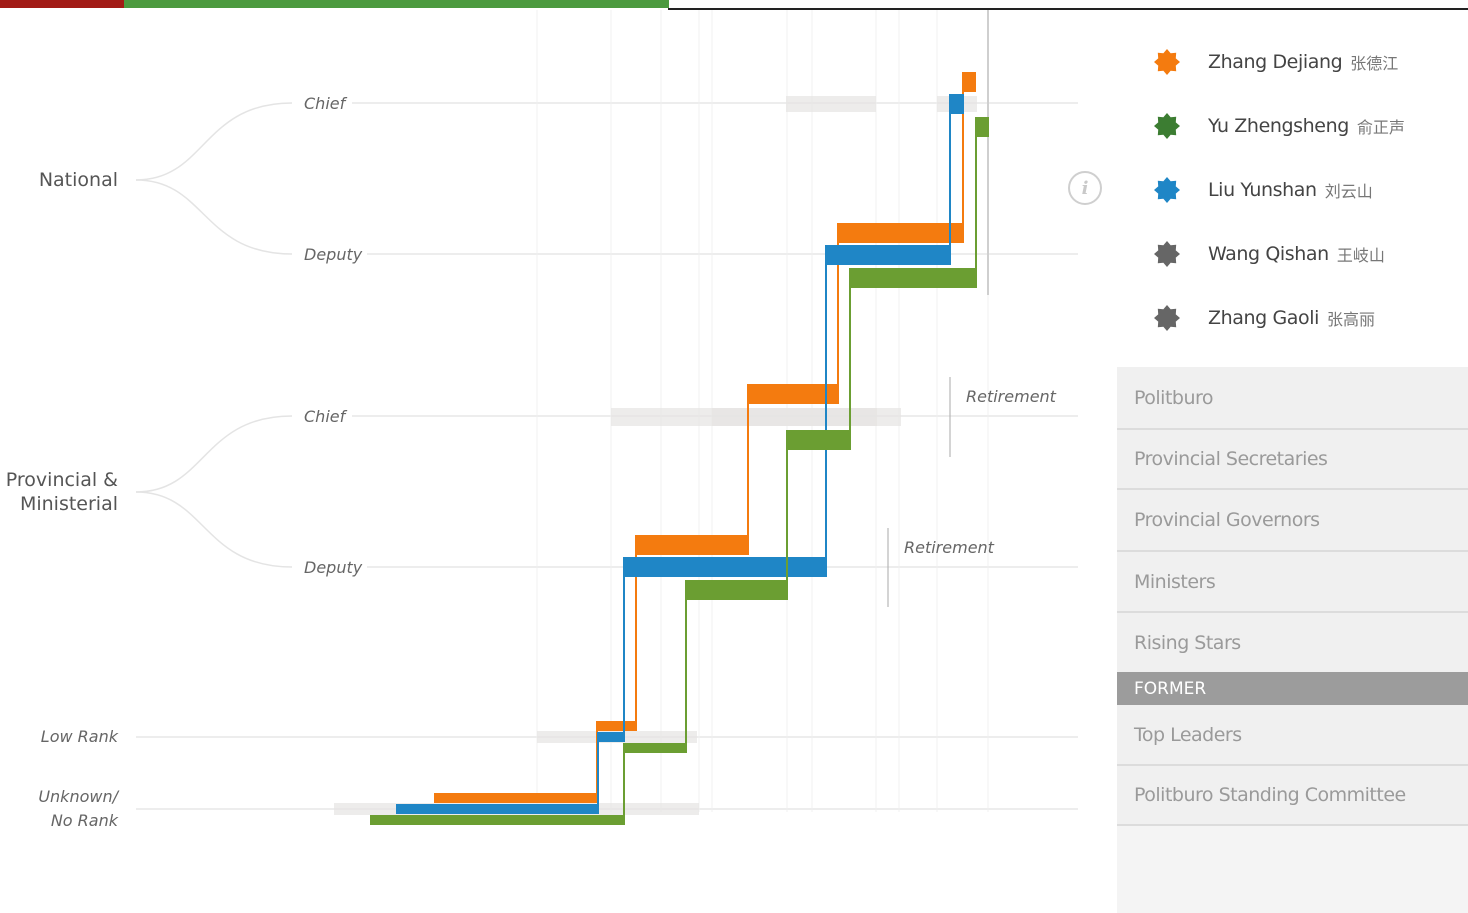 This screenshot has height=913, width=1468. Describe the element at coordinates (80, 736) in the screenshot. I see `rank-label-low: Low Rank` at that location.